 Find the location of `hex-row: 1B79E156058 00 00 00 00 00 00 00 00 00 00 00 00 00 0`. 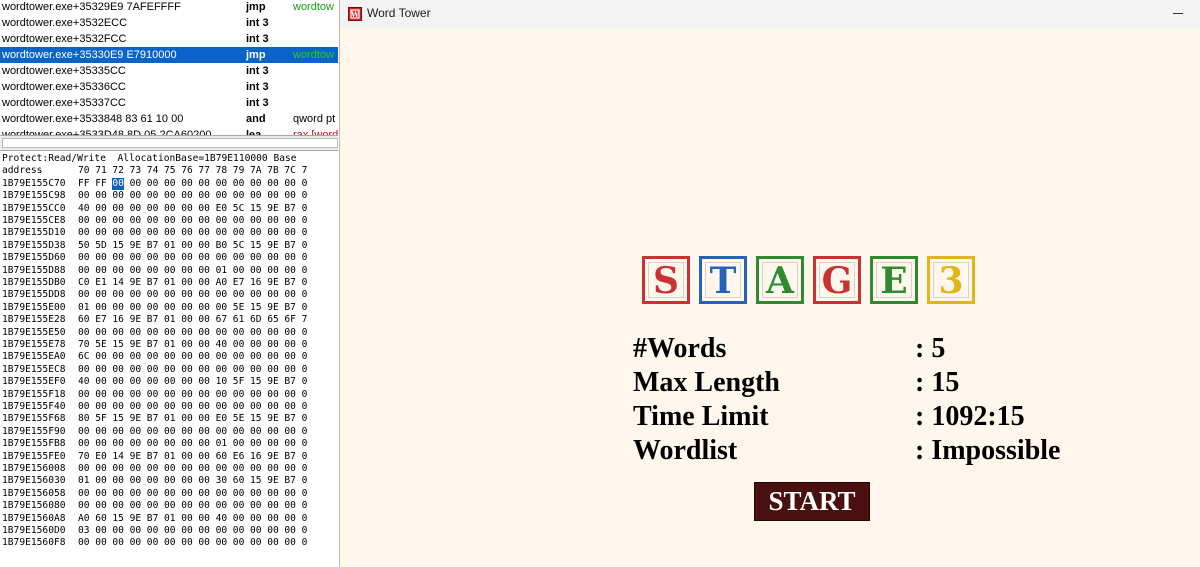

hex-row: 1B79E156058 00 00 00 00 00 00 00 00 00 00 00 00 00 0 is located at coordinates (169, 494).